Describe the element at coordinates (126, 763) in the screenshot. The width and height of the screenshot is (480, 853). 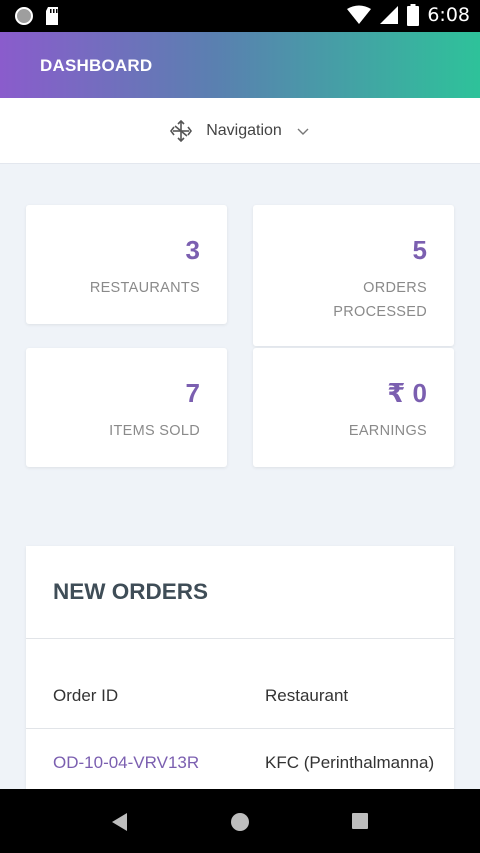
I see `order-id-link: OD-10-04-VRV13R` at that location.